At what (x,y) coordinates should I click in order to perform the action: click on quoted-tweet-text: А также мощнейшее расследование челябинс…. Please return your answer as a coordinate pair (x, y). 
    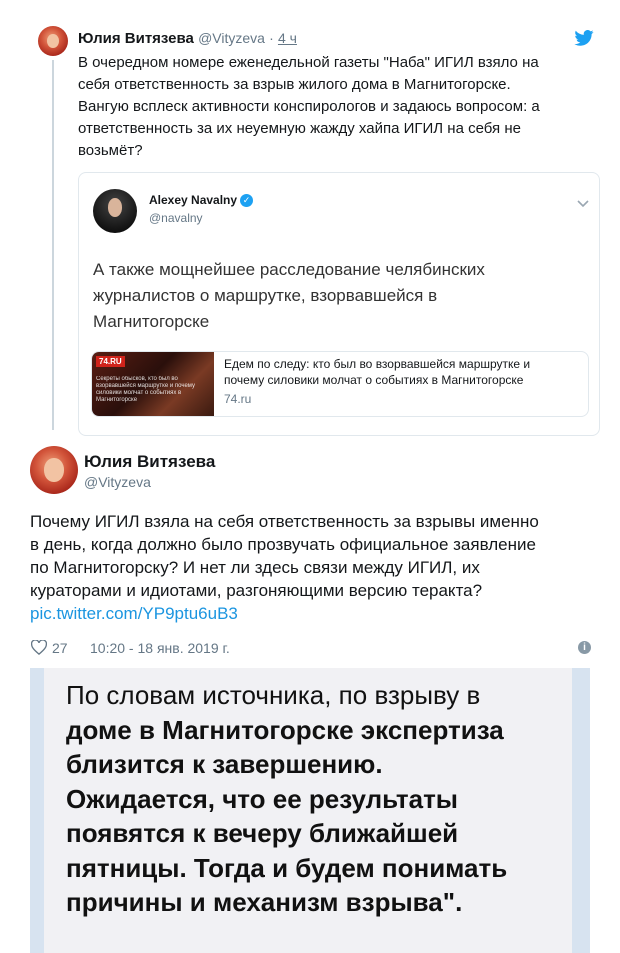
    Looking at the image, I should click on (343, 296).